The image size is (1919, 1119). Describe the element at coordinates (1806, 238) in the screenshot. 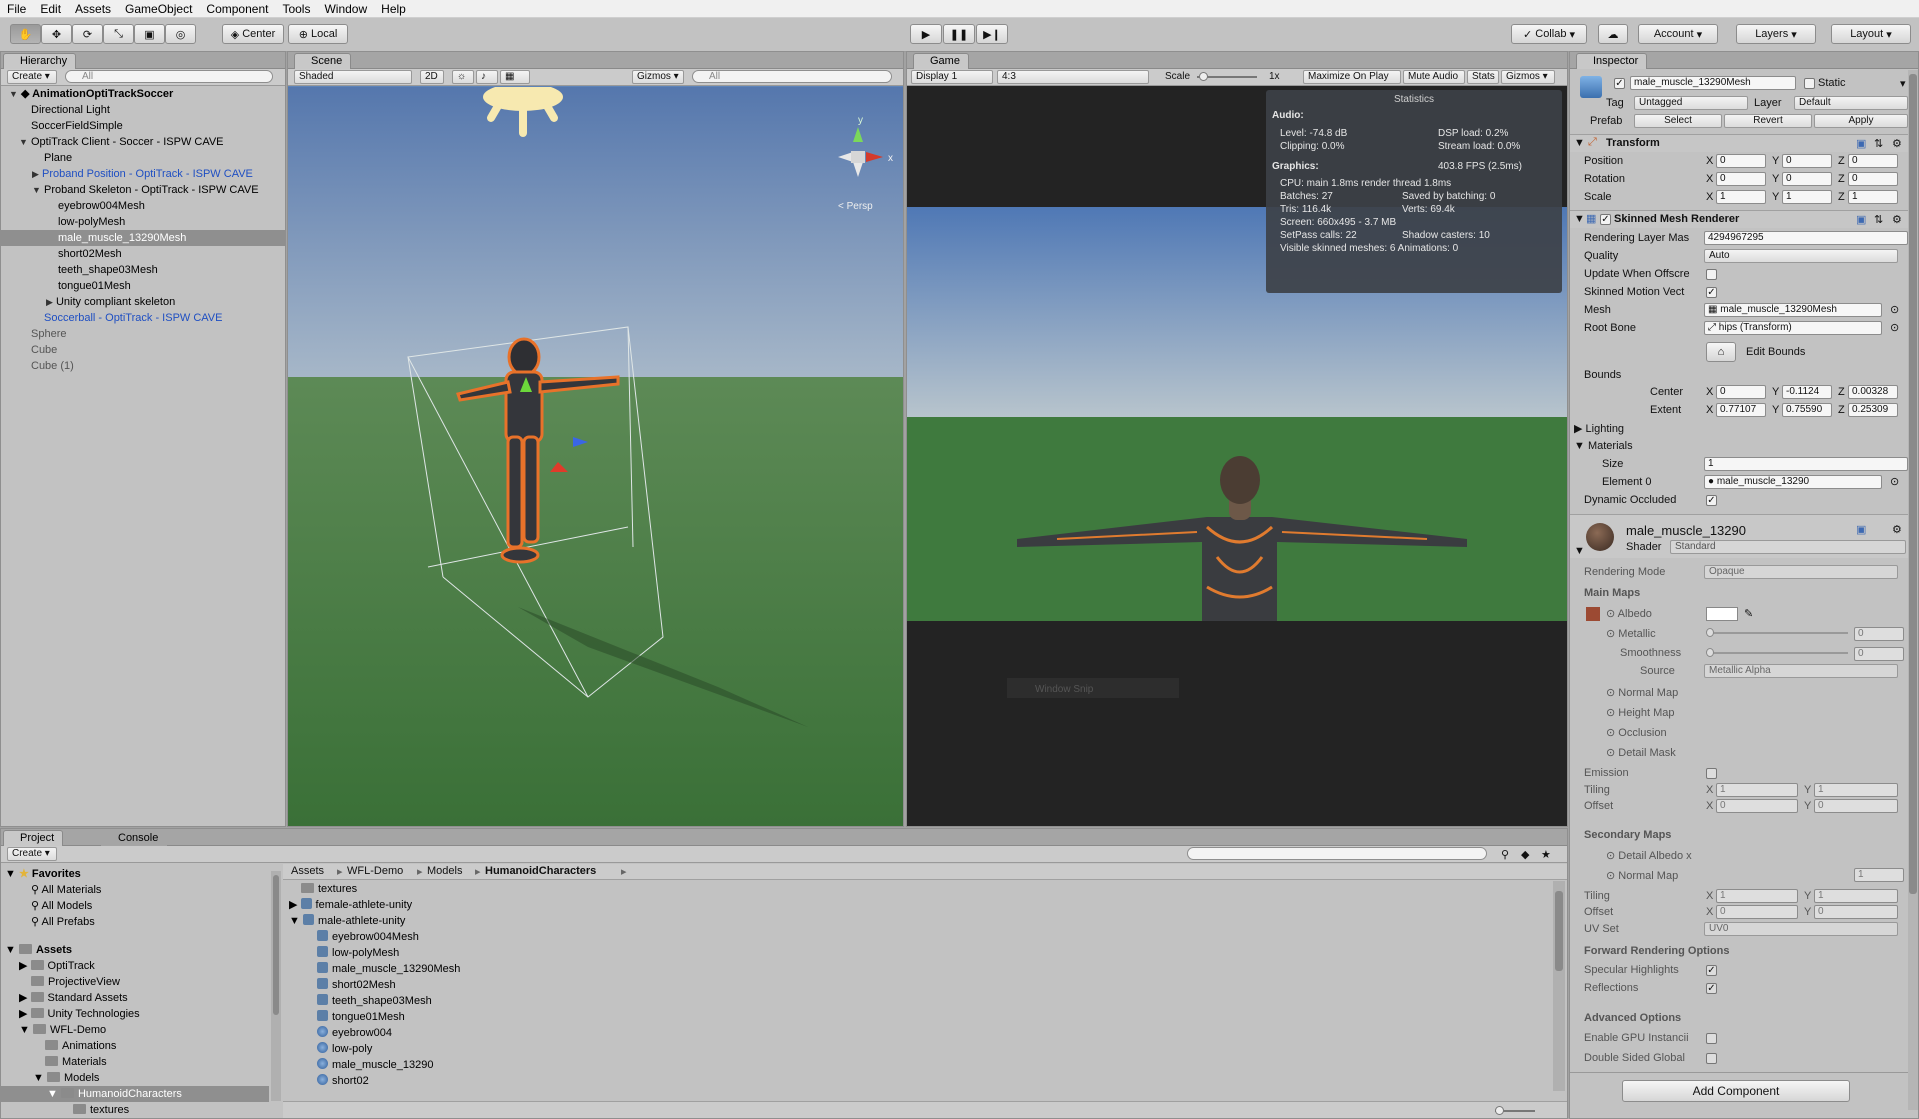

I see `rendering-layer-field: 4294967295` at that location.